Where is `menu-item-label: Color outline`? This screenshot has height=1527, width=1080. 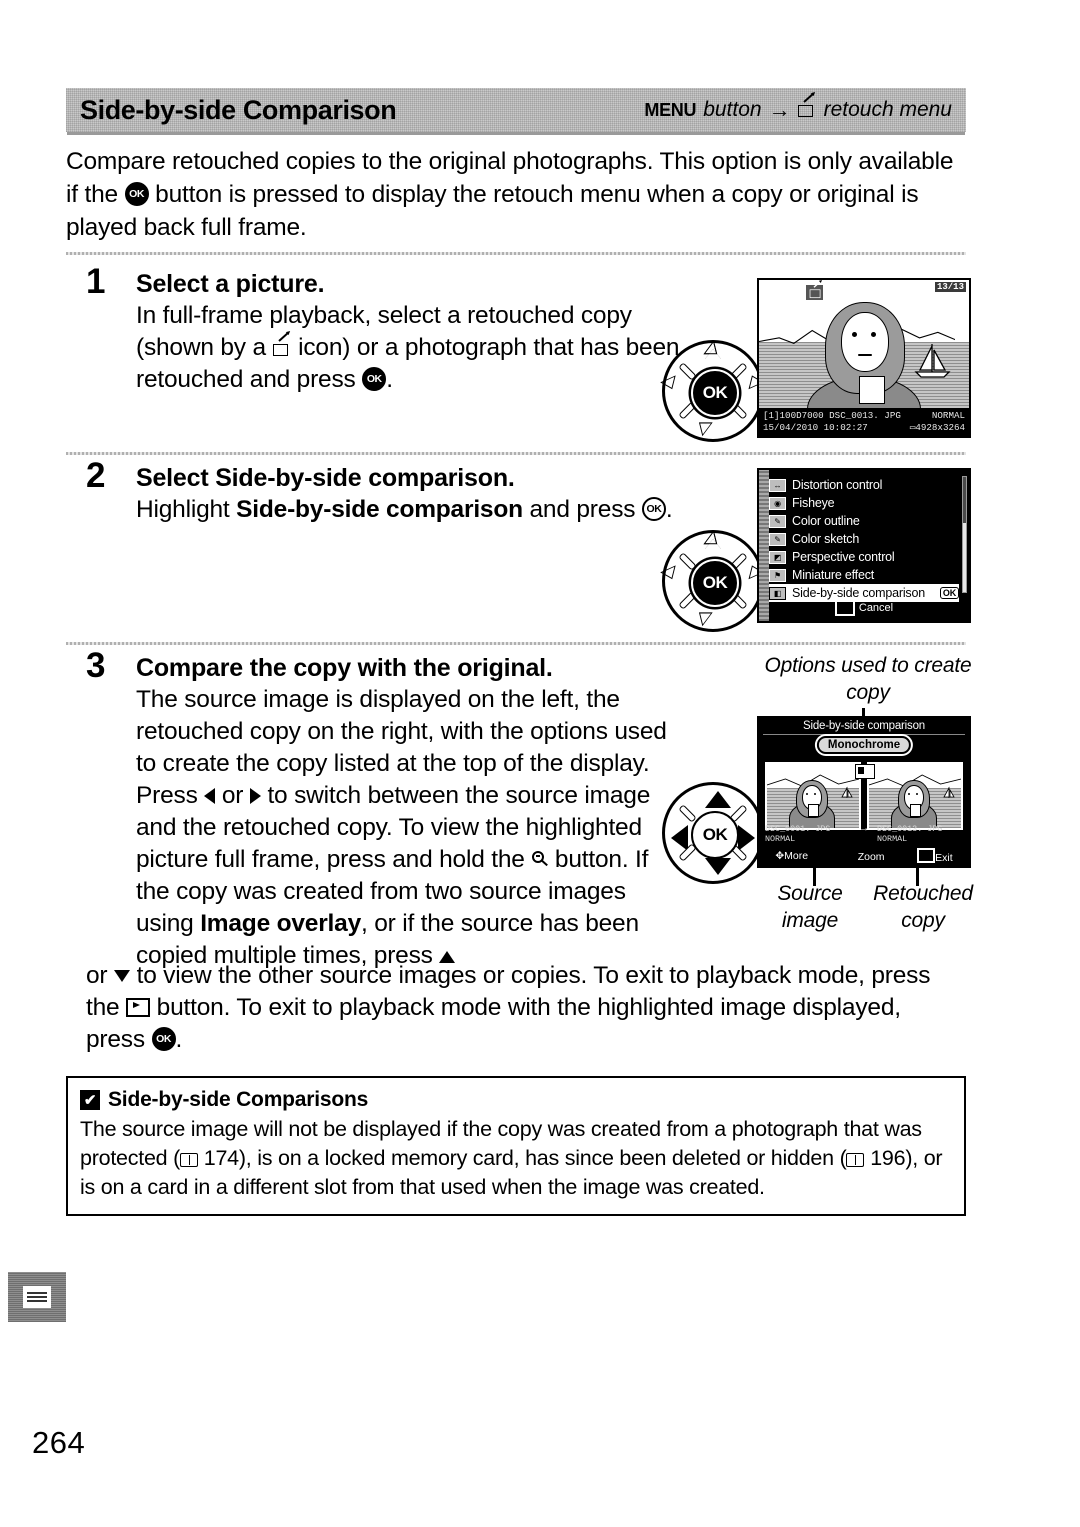 menu-item-label: Color outline is located at coordinates (826, 521).